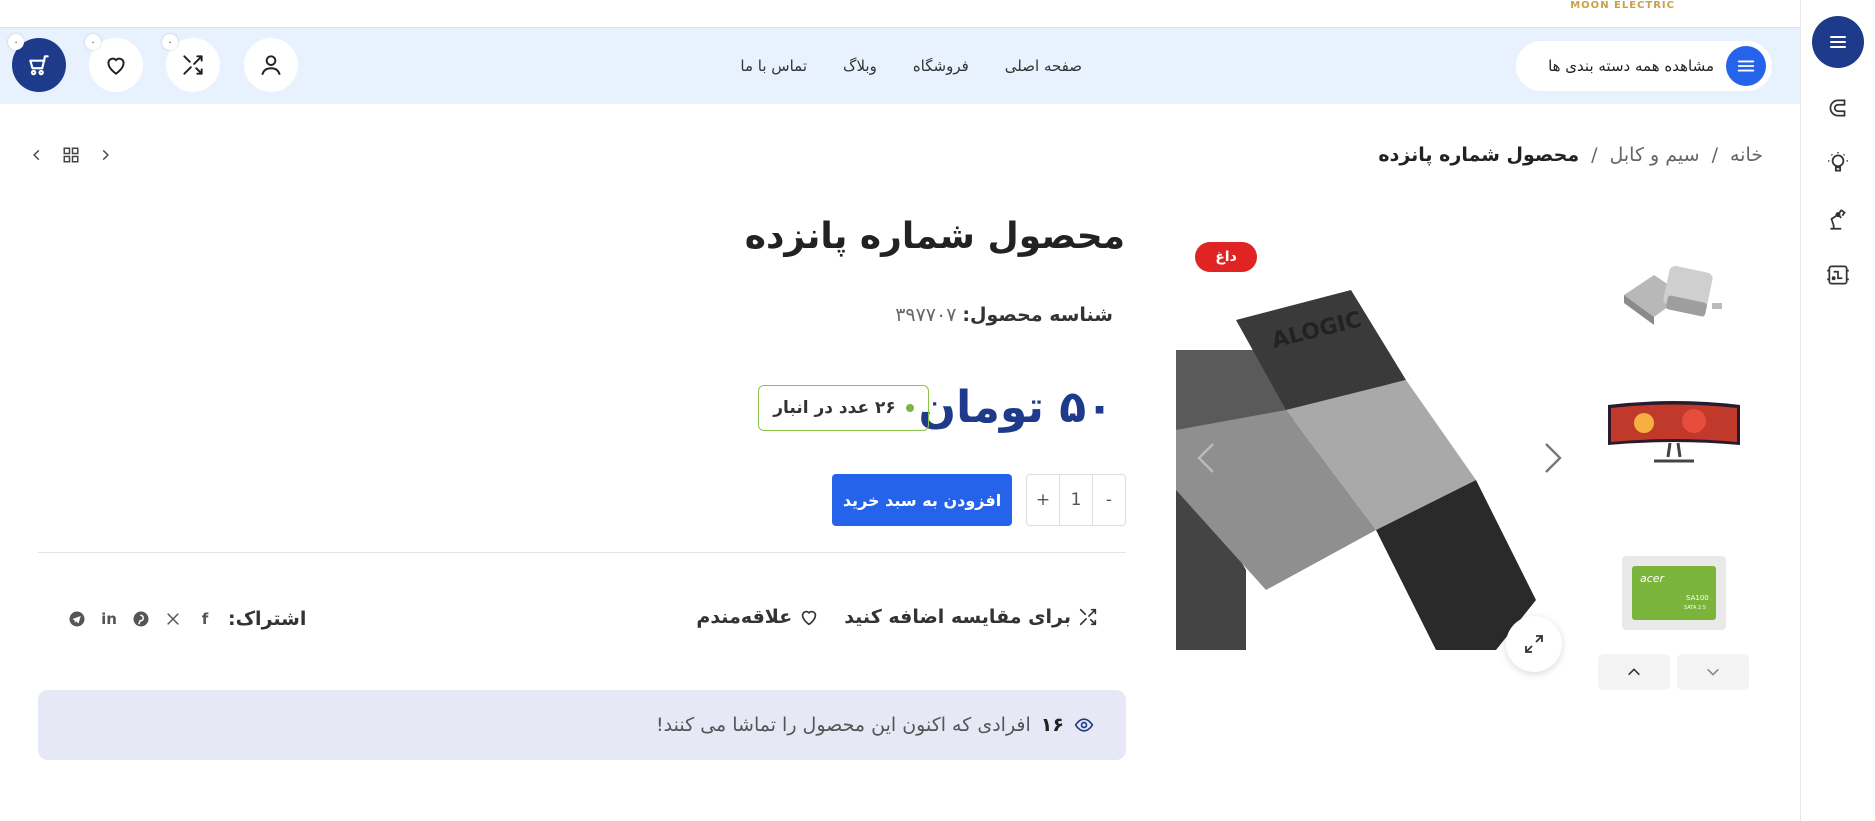 This screenshot has width=1875, height=821. What do you see at coordinates (773, 66) in the screenshot?
I see `nav-contact: تماس با ما` at bounding box center [773, 66].